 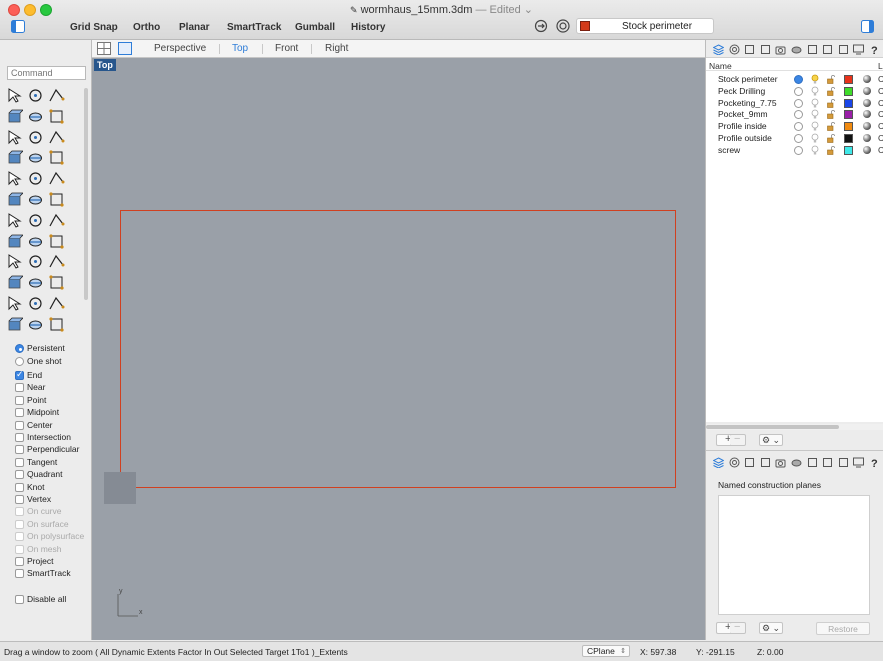 What do you see at coordinates (18, 26) in the screenshot?
I see `sidebar-toggle-icon` at bounding box center [18, 26].